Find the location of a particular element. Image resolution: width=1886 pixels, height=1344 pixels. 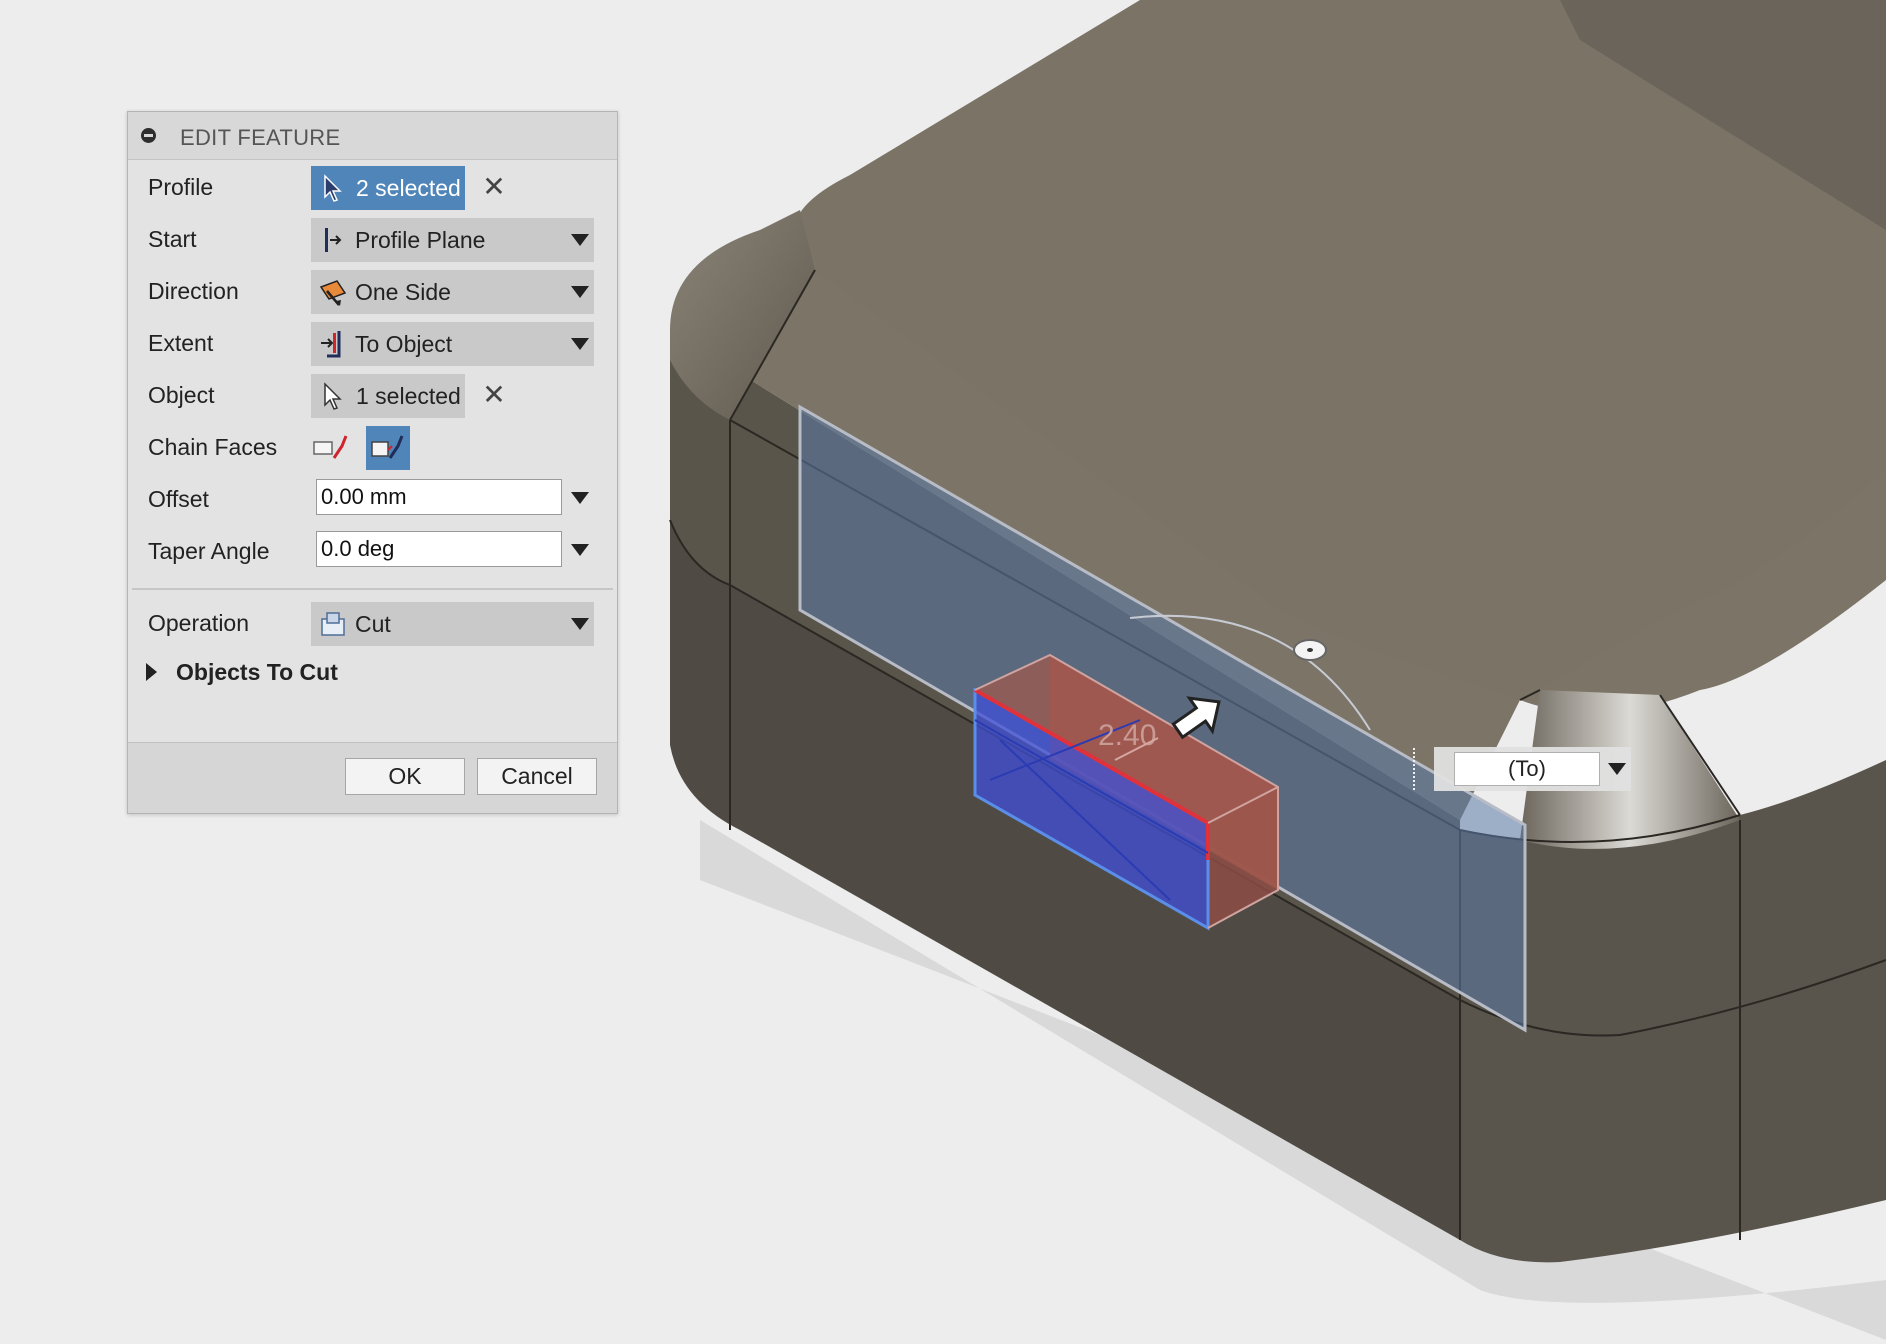

extent-label: Extent is located at coordinates (181, 343).